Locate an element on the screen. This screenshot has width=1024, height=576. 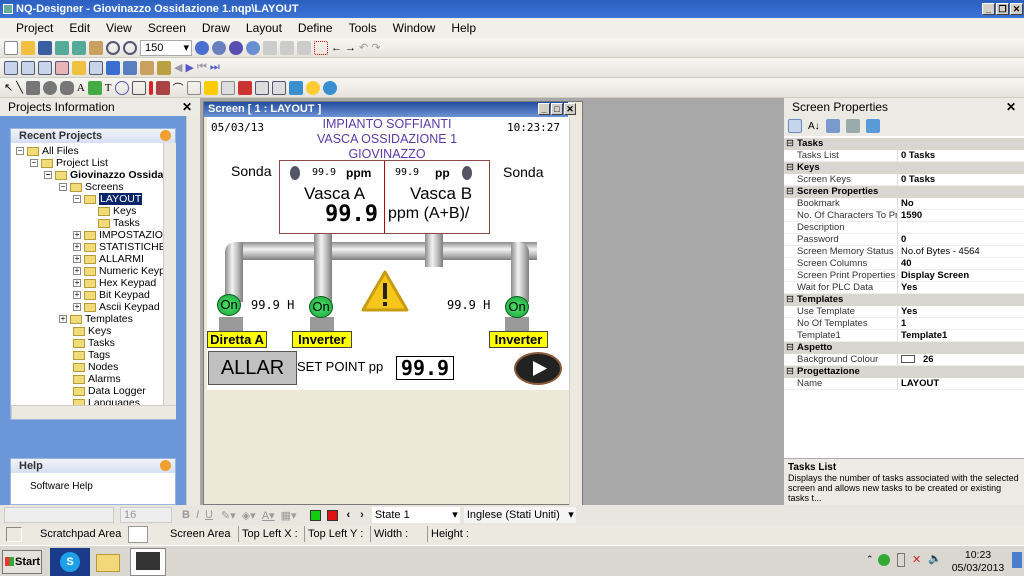
next-state-icon: › is located at coordinates (362, 515).